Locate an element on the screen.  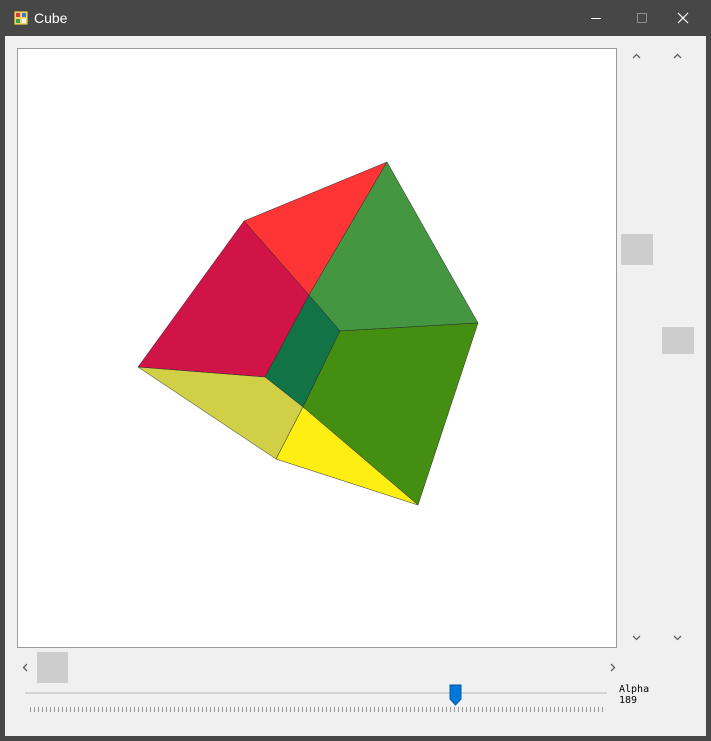
scroll-left-button is located at coordinates (25, 667).